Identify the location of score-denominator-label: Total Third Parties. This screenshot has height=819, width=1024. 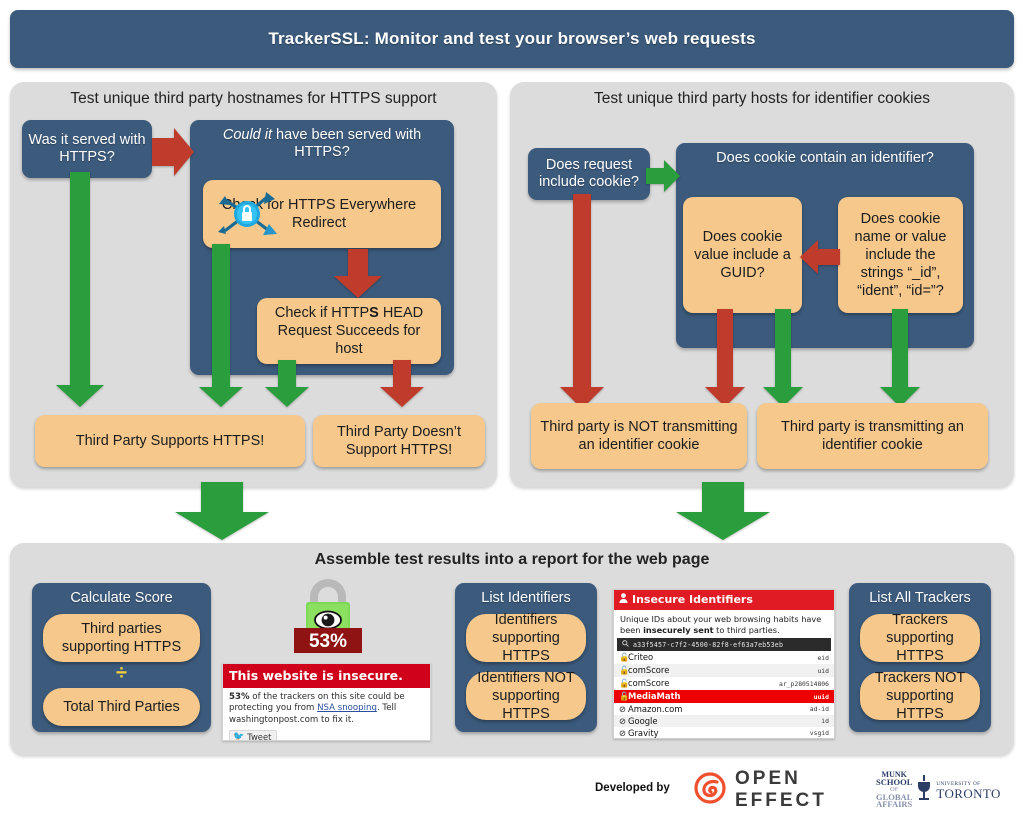
(121, 707).